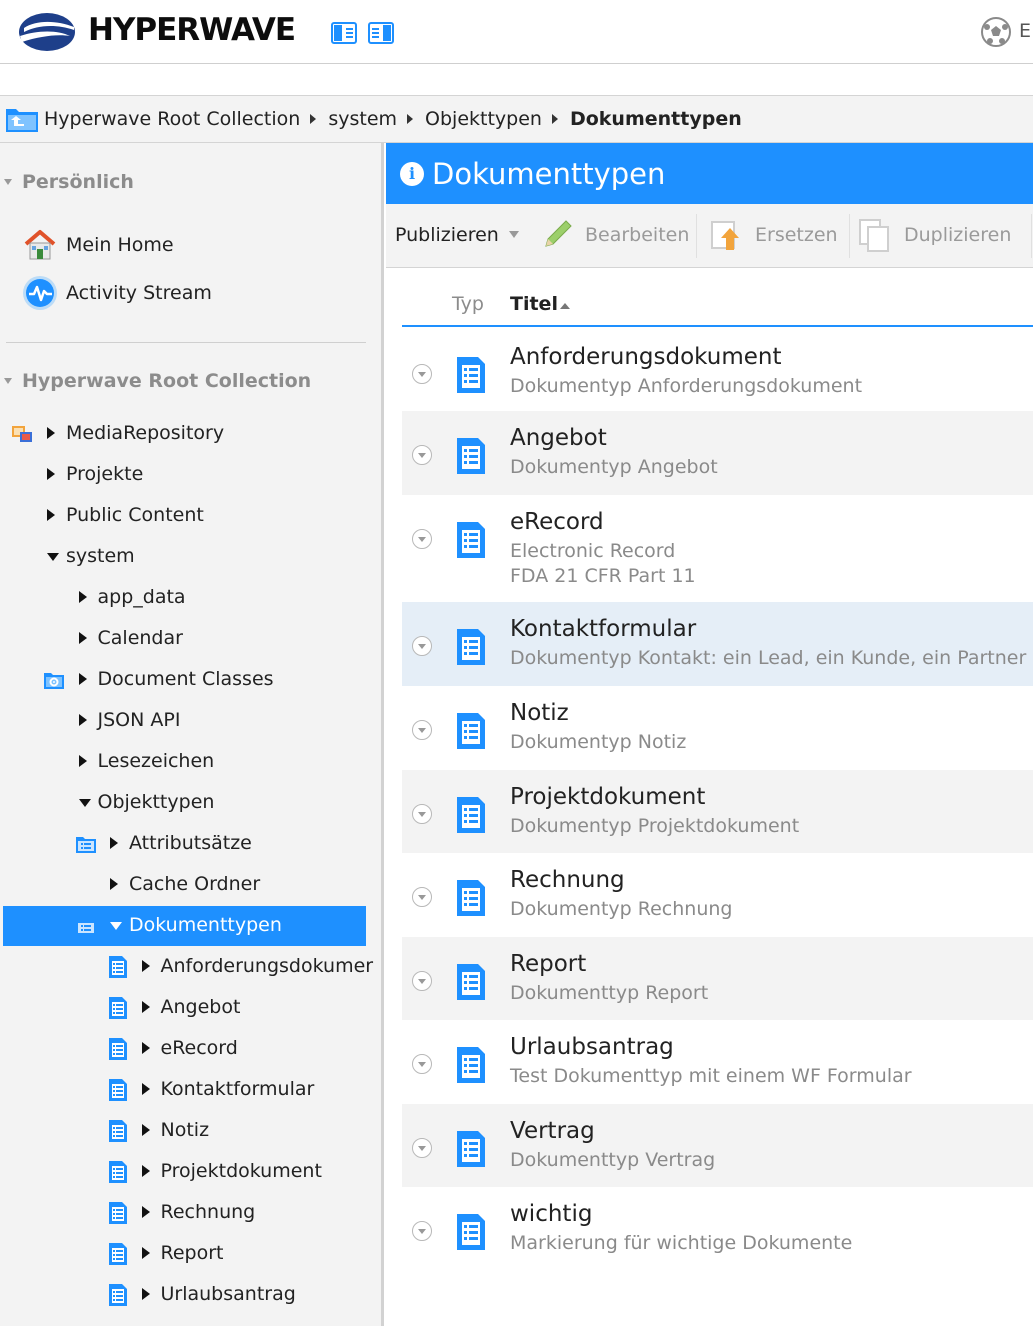 Image resolution: width=1033 pixels, height=1326 pixels. Describe the element at coordinates (184, 557) in the screenshot. I see `sidebar-tree-item: system` at that location.